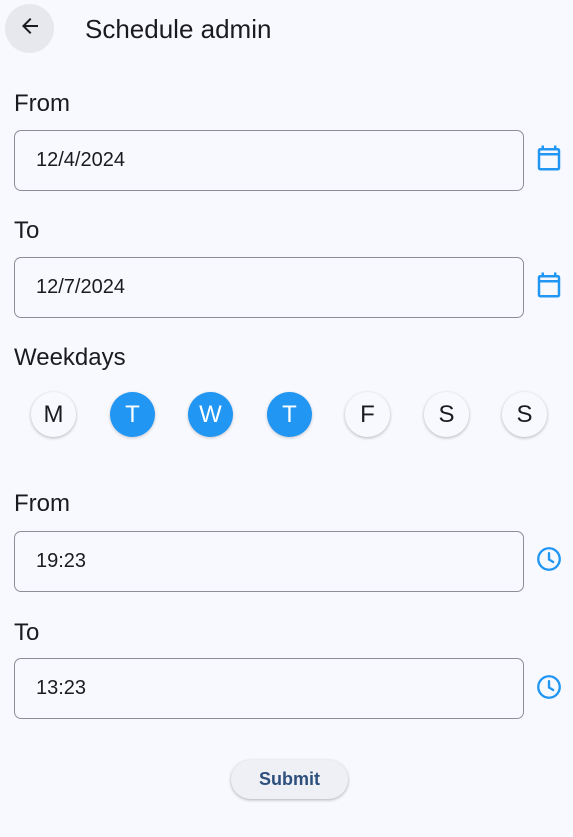  I want to click on time-to-field: 13:23, so click(269, 688).